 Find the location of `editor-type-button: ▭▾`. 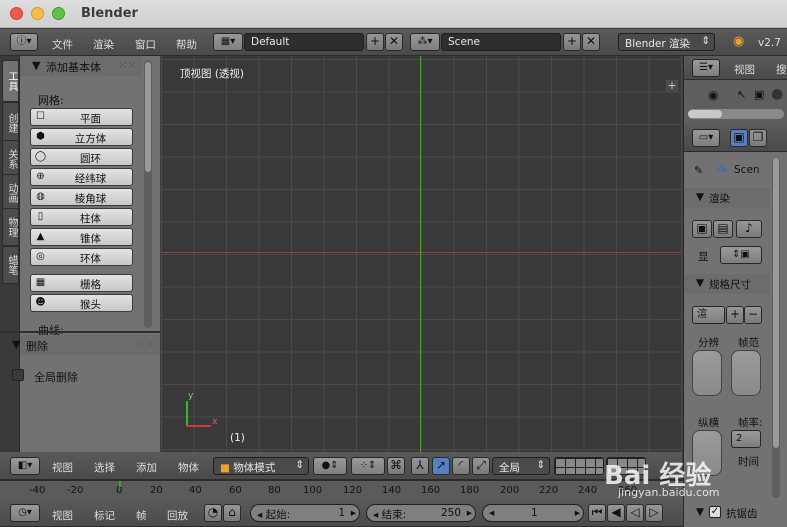

editor-type-button: ▭▾ is located at coordinates (706, 138).